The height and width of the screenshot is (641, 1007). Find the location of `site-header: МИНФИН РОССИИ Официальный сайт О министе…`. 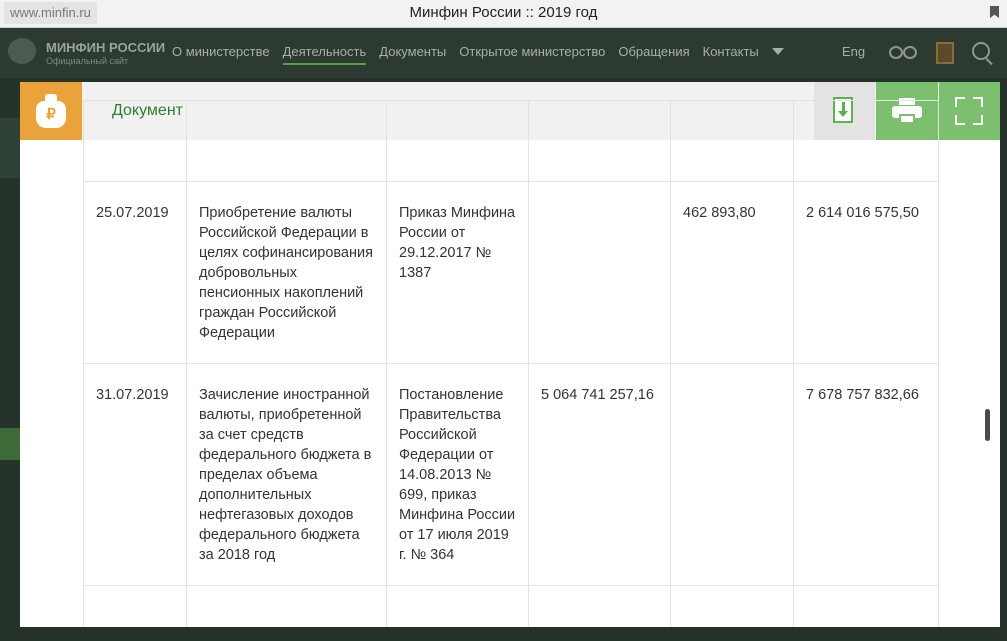

site-header: МИНФИН РОССИИ Официальный сайт О министе… is located at coordinates (503, 53).